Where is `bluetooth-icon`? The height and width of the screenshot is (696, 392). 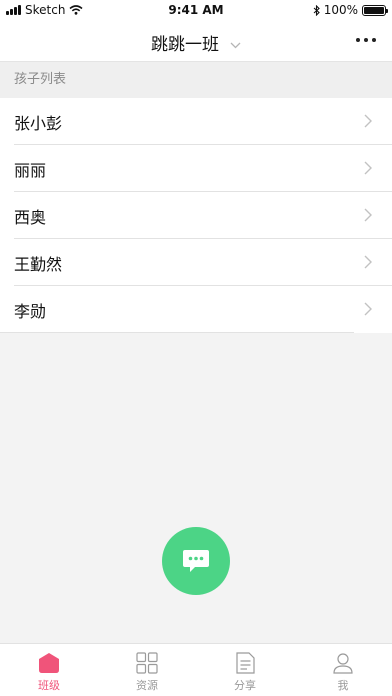 bluetooth-icon is located at coordinates (316, 10).